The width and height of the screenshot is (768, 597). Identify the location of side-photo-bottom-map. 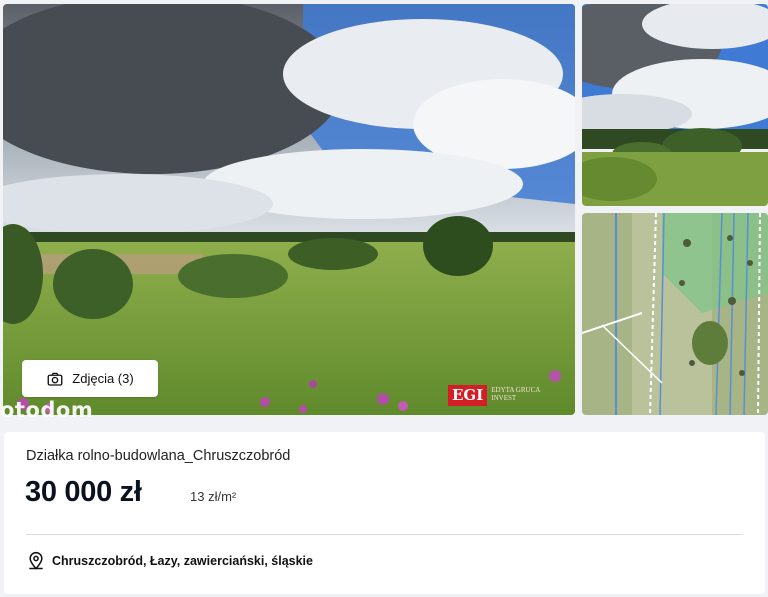
(675, 314).